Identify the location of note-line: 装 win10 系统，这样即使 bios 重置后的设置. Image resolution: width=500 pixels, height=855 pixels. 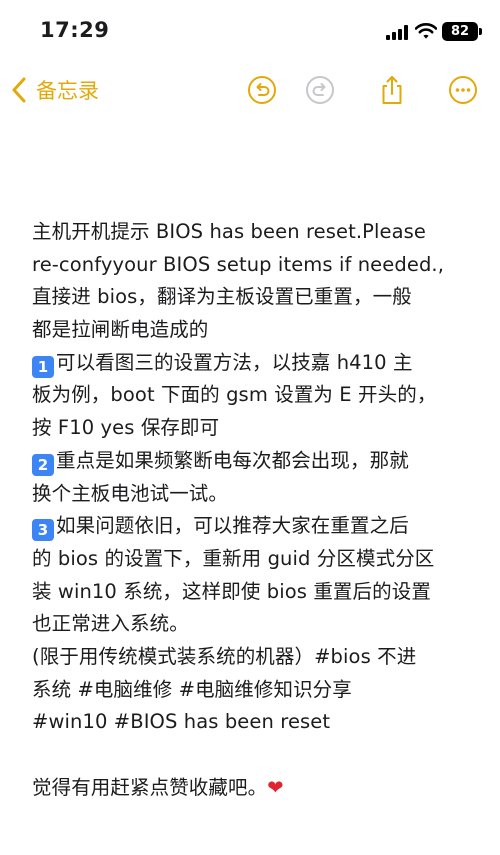
(257, 592).